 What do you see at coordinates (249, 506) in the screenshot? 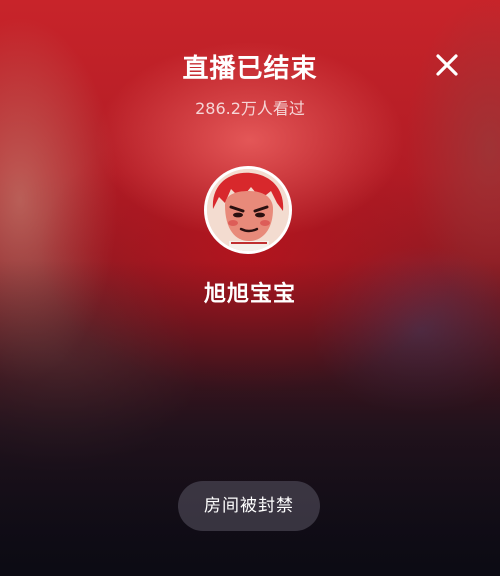
I see `room-banned-badge: 房间被封禁` at bounding box center [249, 506].